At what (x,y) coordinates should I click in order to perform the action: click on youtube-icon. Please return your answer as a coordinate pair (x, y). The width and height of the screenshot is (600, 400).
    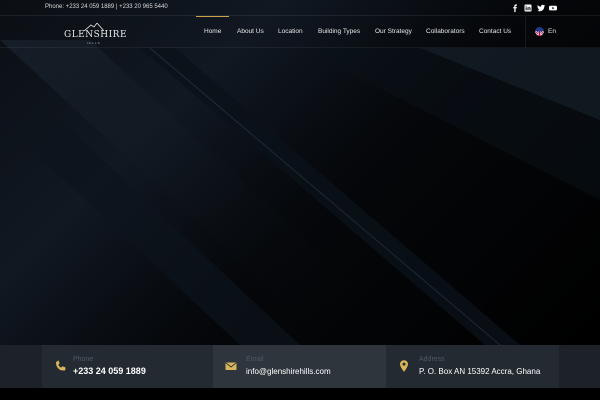
    Looking at the image, I should click on (553, 8).